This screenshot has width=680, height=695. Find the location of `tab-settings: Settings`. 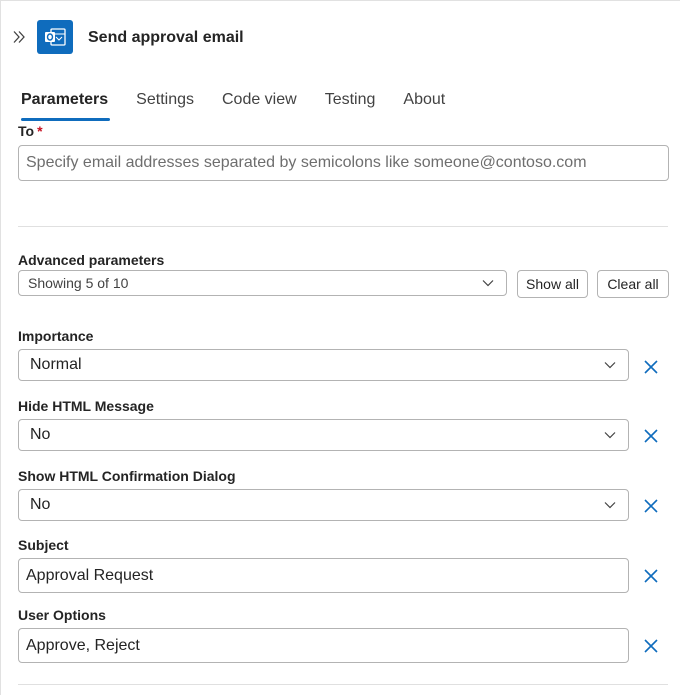

tab-settings: Settings is located at coordinates (165, 107).